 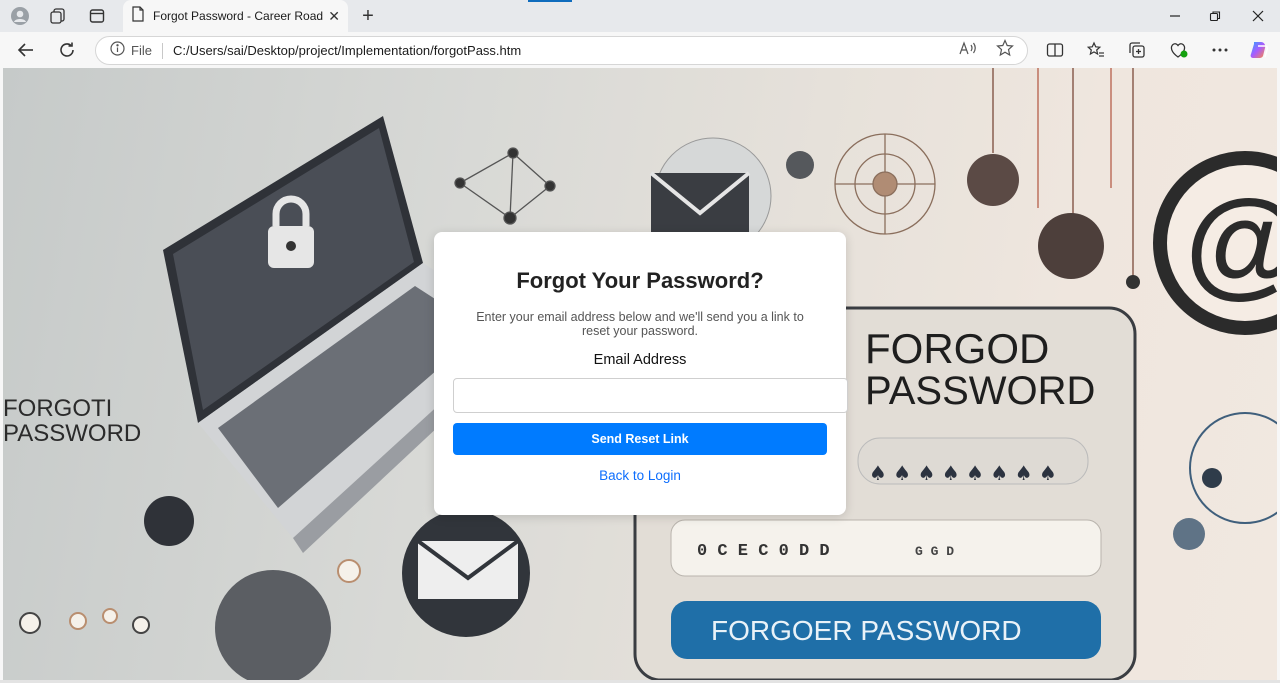 I want to click on copilot-icon, so click(x=1259, y=50).